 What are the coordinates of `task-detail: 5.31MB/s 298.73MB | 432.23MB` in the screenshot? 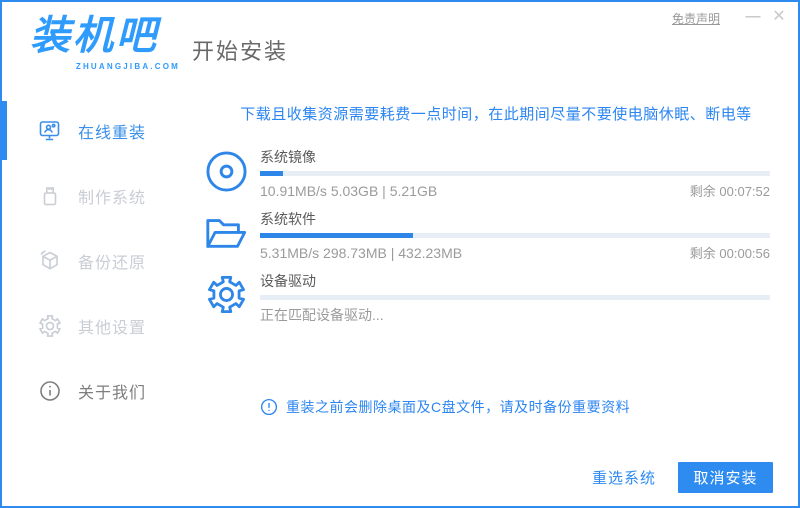 It's located at (361, 253).